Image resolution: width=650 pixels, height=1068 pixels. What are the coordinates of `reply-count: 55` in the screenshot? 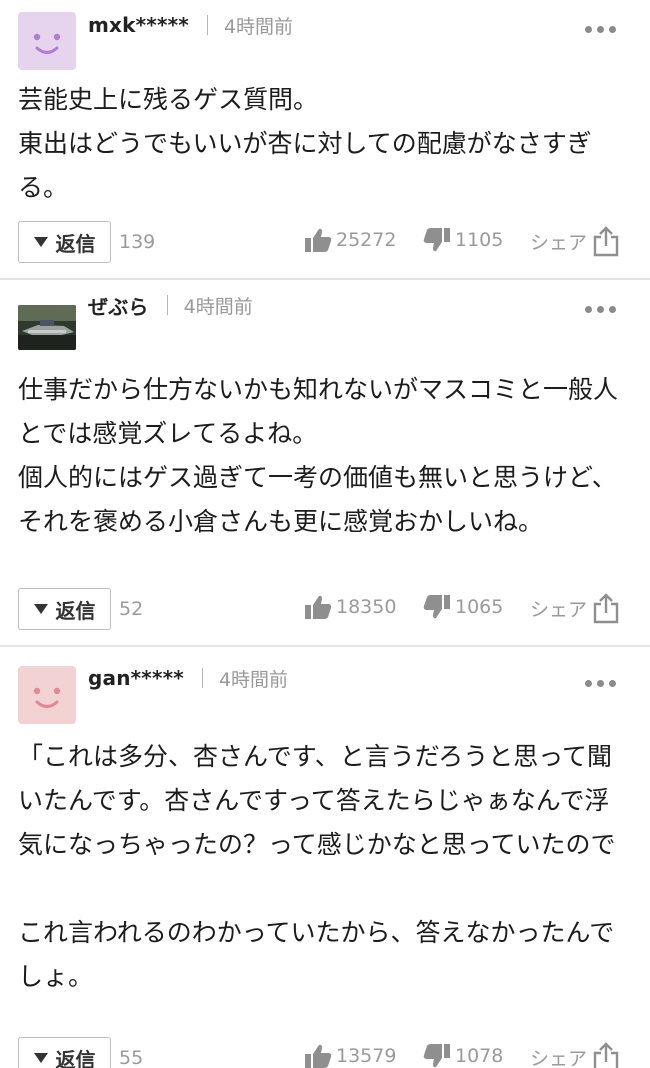 It's located at (131, 1057).